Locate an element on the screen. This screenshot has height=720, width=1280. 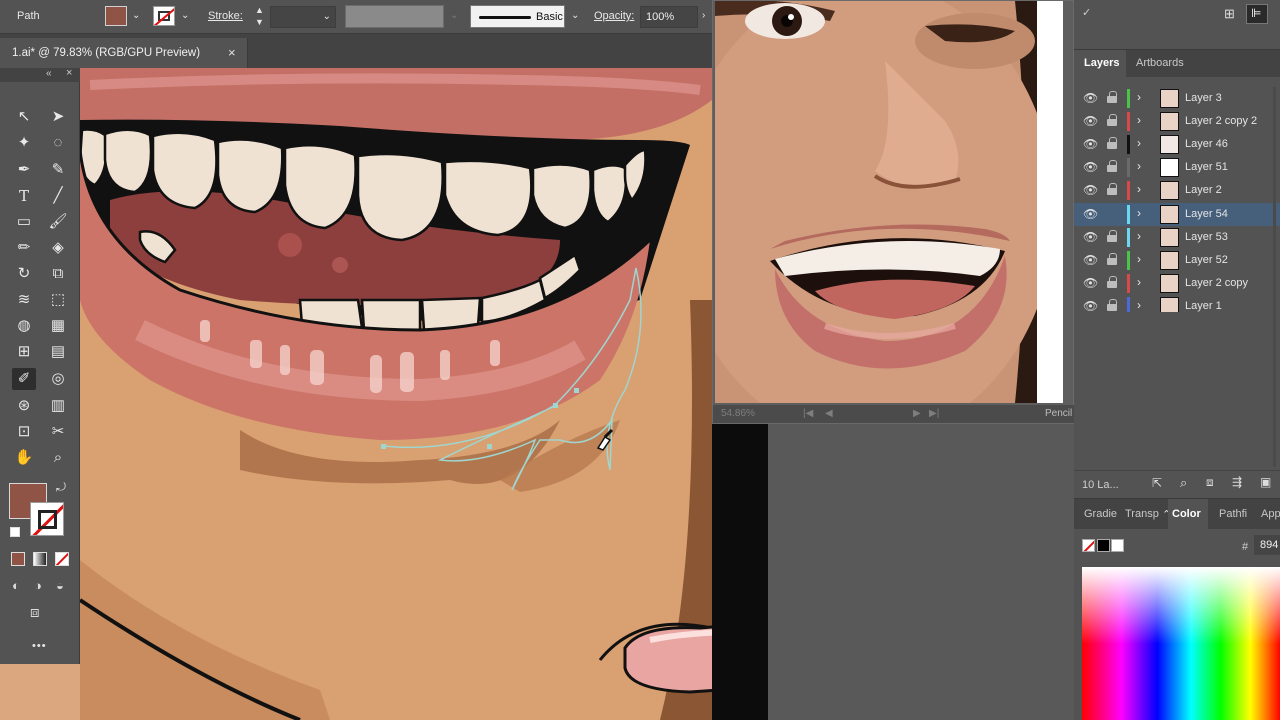
close-panel-icon: × is located at coordinates (69, 73).